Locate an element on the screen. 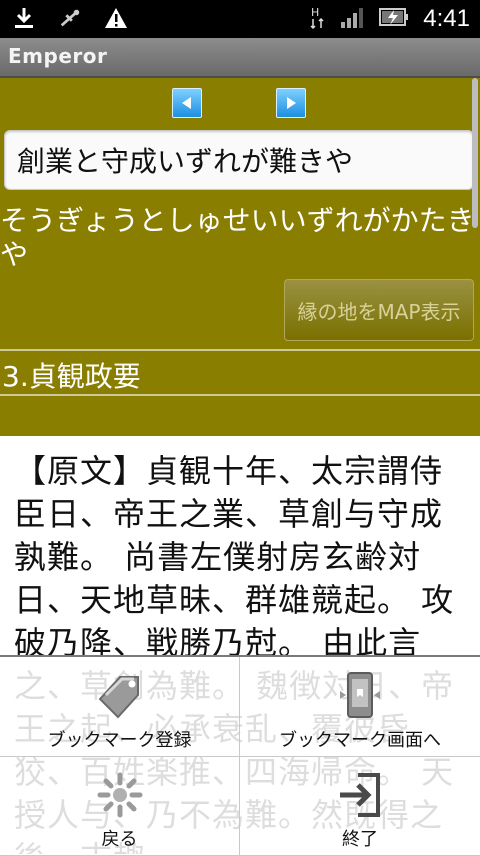  menu-label: ブックマーク登録 is located at coordinates (119, 740).